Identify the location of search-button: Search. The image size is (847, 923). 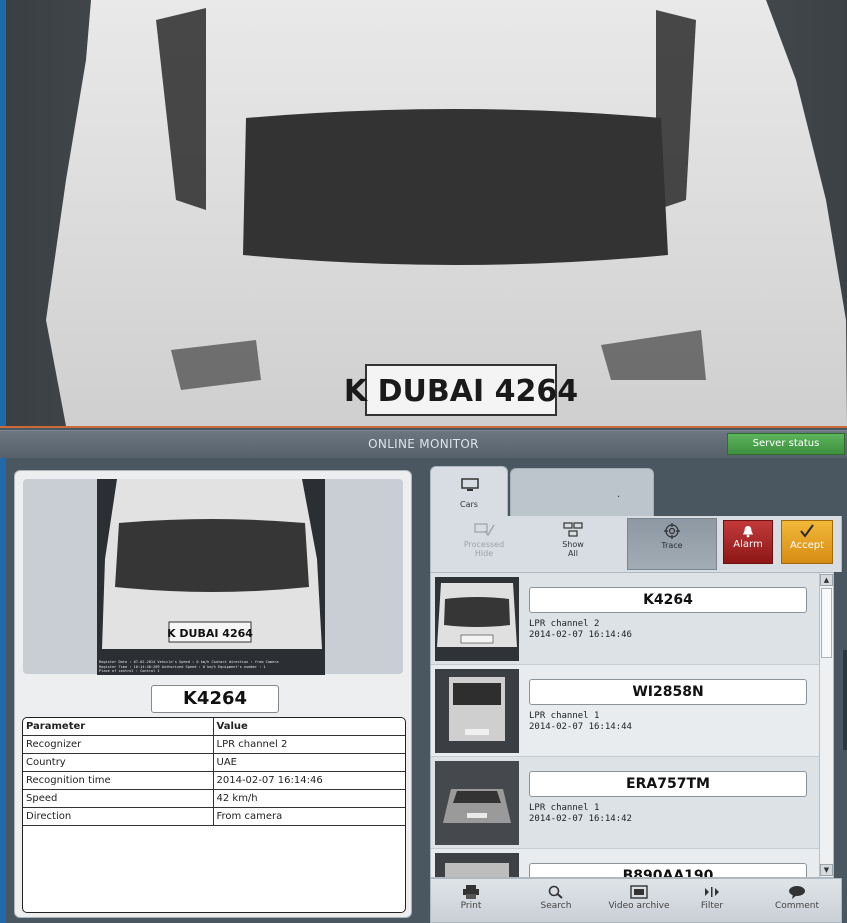
(556, 902).